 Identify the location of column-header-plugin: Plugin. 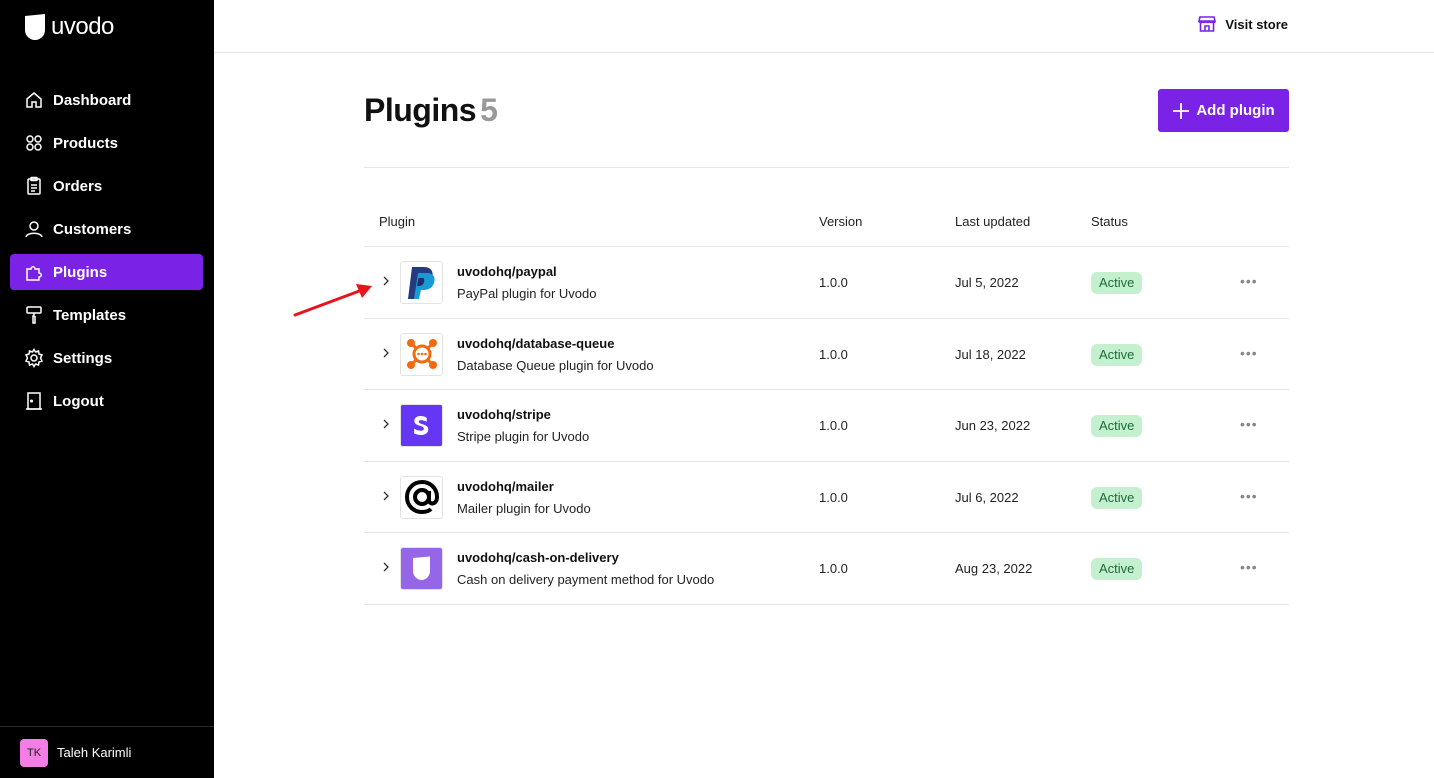
(397, 221).